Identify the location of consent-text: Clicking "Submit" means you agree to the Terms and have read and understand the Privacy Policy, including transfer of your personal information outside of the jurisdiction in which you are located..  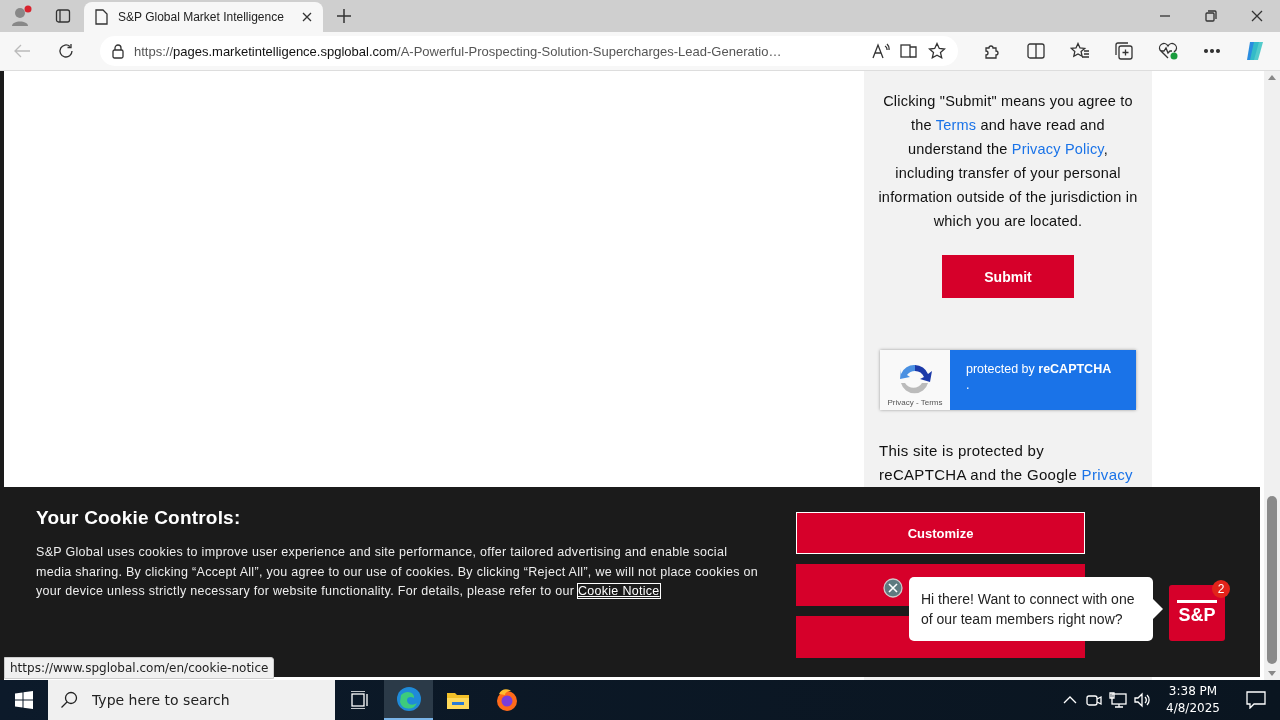
(1008, 161).